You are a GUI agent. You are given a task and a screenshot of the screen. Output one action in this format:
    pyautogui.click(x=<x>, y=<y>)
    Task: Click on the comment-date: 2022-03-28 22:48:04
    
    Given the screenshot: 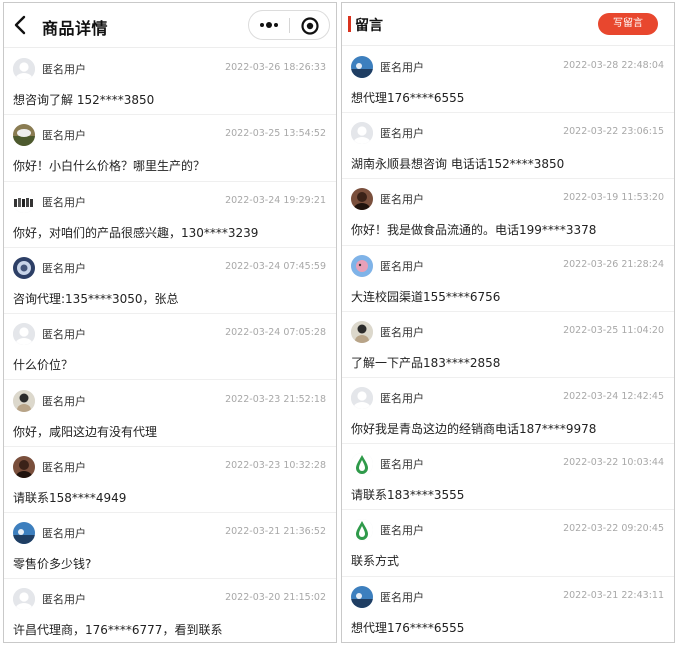 What is the action you would take?
    pyautogui.click(x=613, y=65)
    